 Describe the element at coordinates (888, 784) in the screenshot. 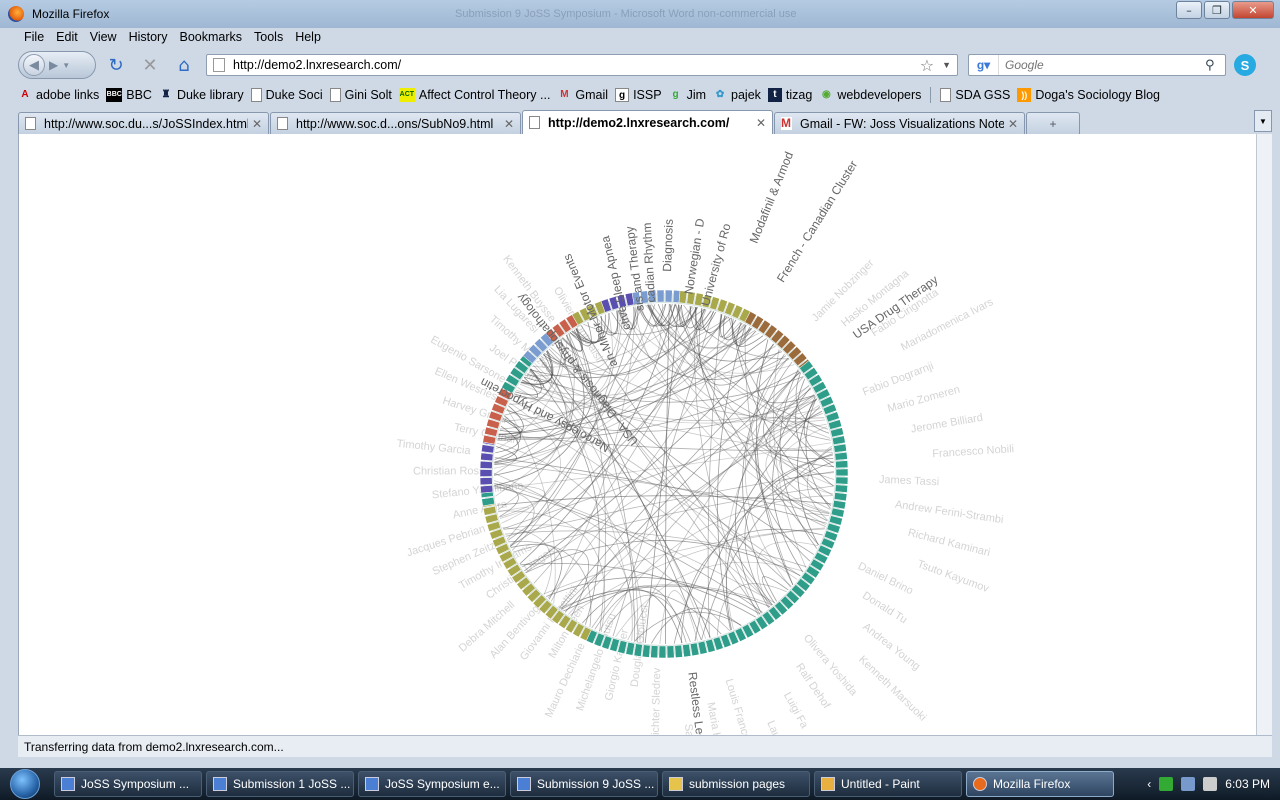

I see `taskbar-item-paint: Untitled - Paint` at that location.